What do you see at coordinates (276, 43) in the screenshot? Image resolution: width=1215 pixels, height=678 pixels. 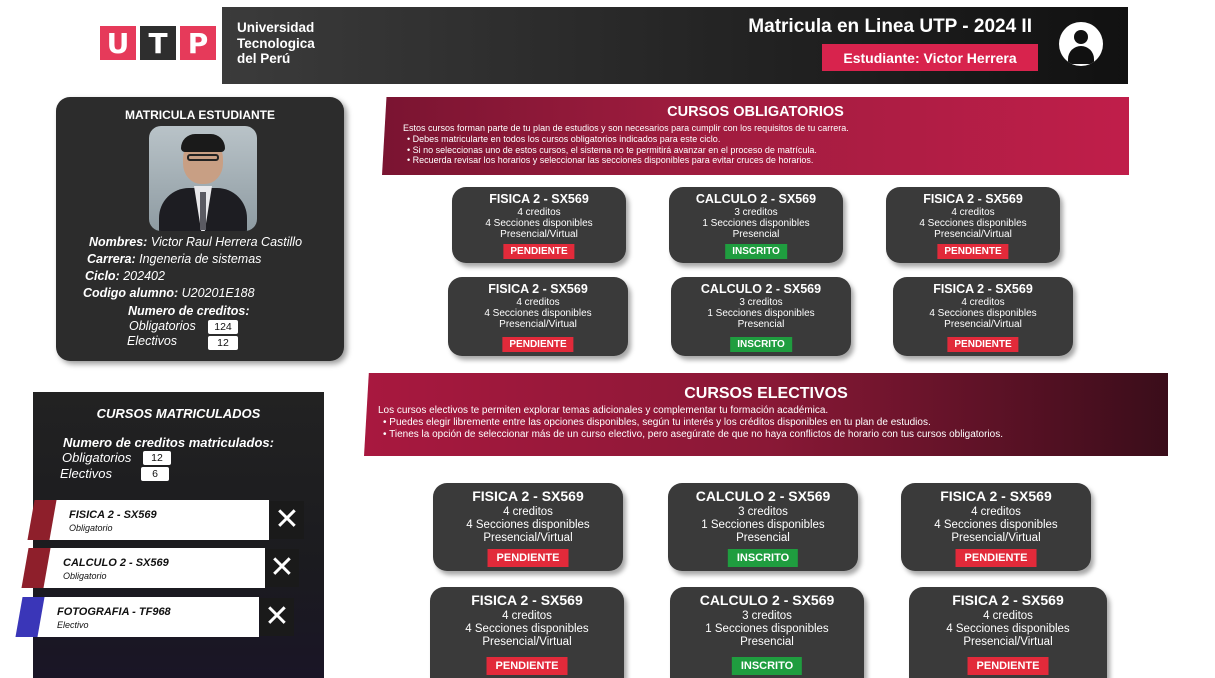 I see `university-name: Universidad Tecnologica del Perú` at bounding box center [276, 43].